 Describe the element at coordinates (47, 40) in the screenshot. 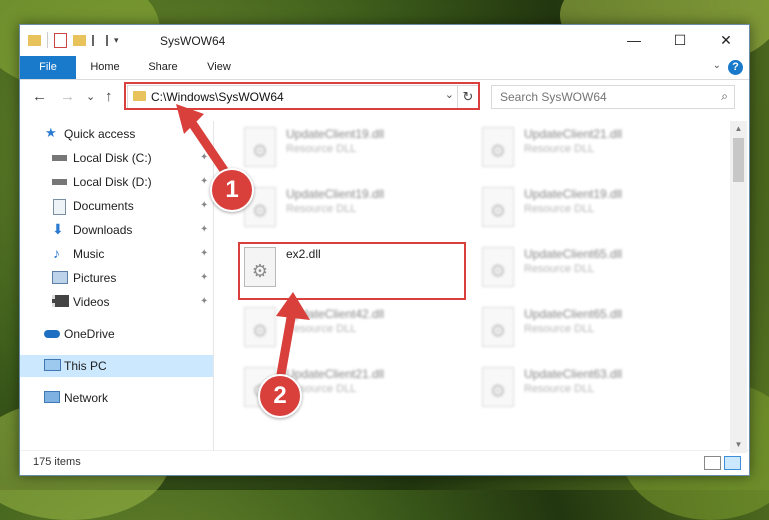

I see `toolbar-divider` at that location.